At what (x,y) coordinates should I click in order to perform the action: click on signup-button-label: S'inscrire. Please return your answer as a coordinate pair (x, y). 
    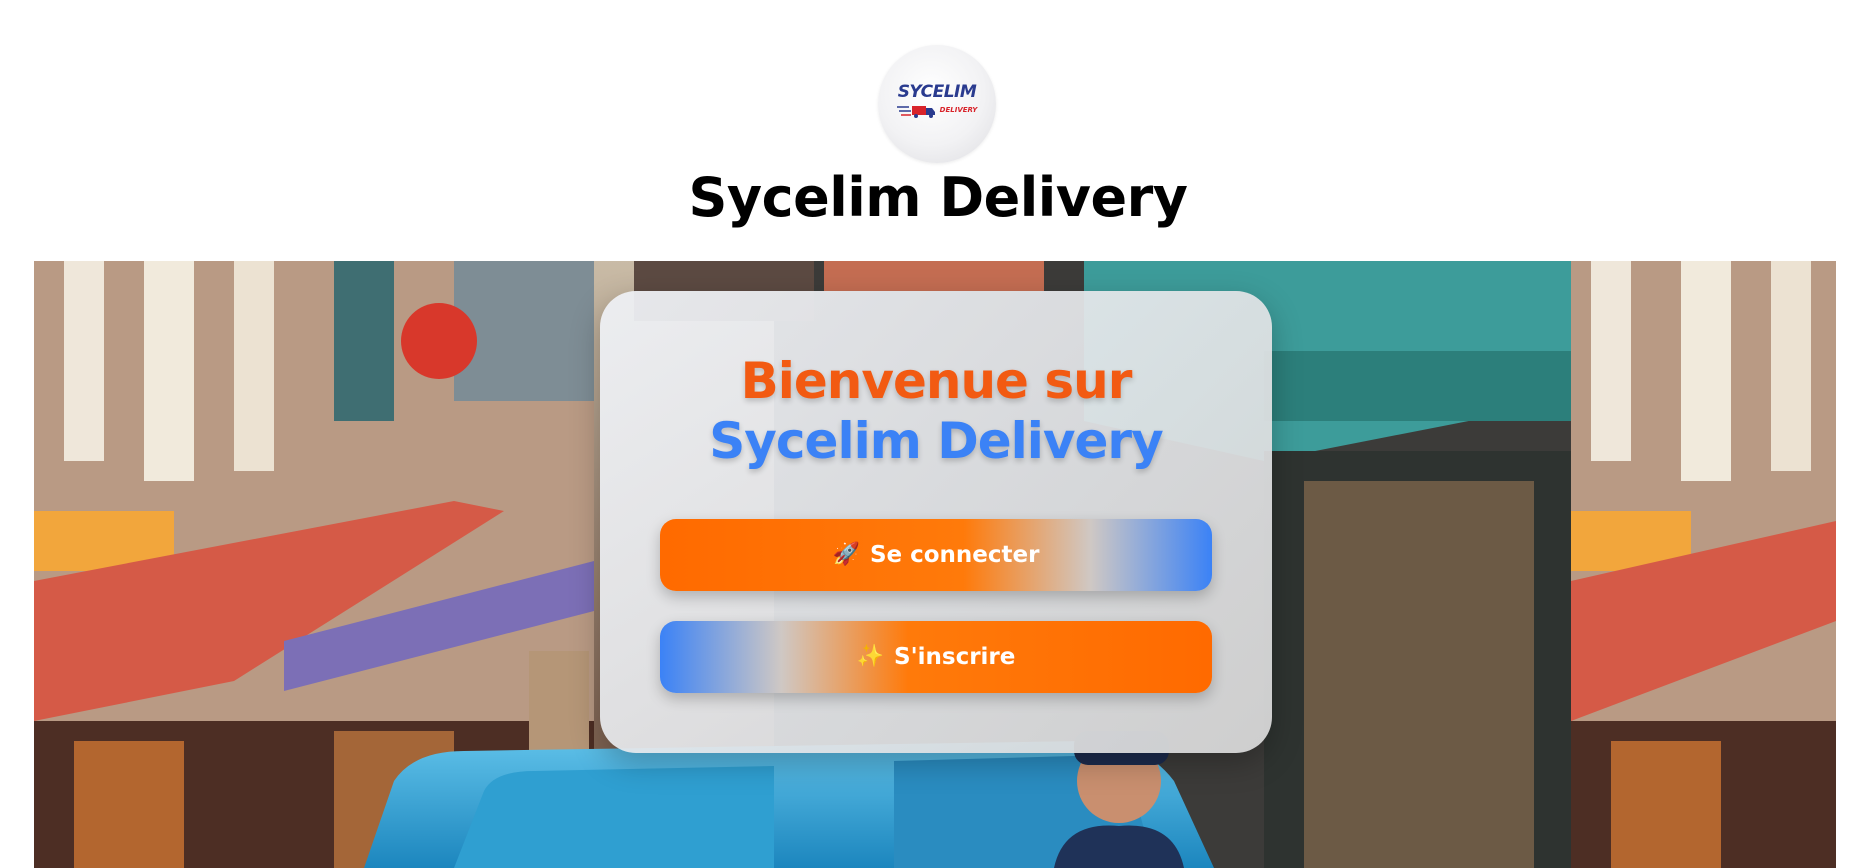
    Looking at the image, I should click on (955, 657).